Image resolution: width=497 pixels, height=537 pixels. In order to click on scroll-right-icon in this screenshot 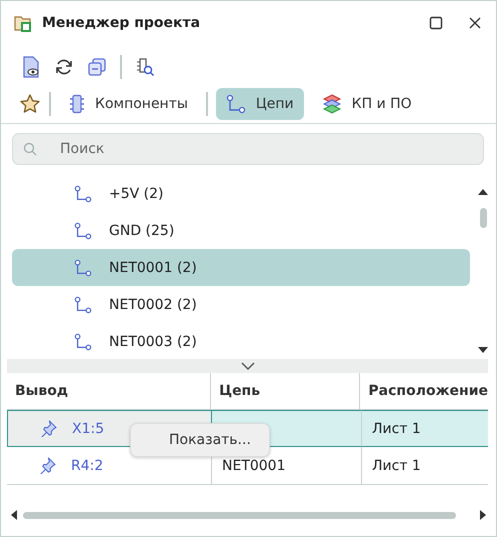, I will do `click(483, 515)`.